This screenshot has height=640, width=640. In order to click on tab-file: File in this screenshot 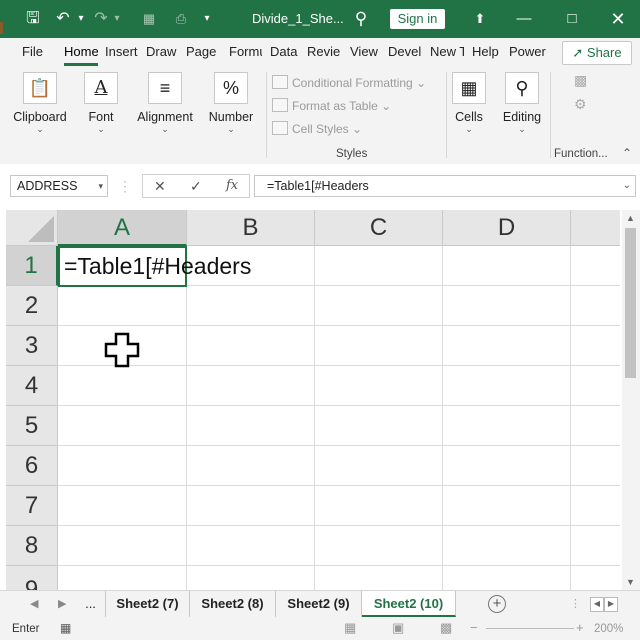, I will do `click(32, 54)`.